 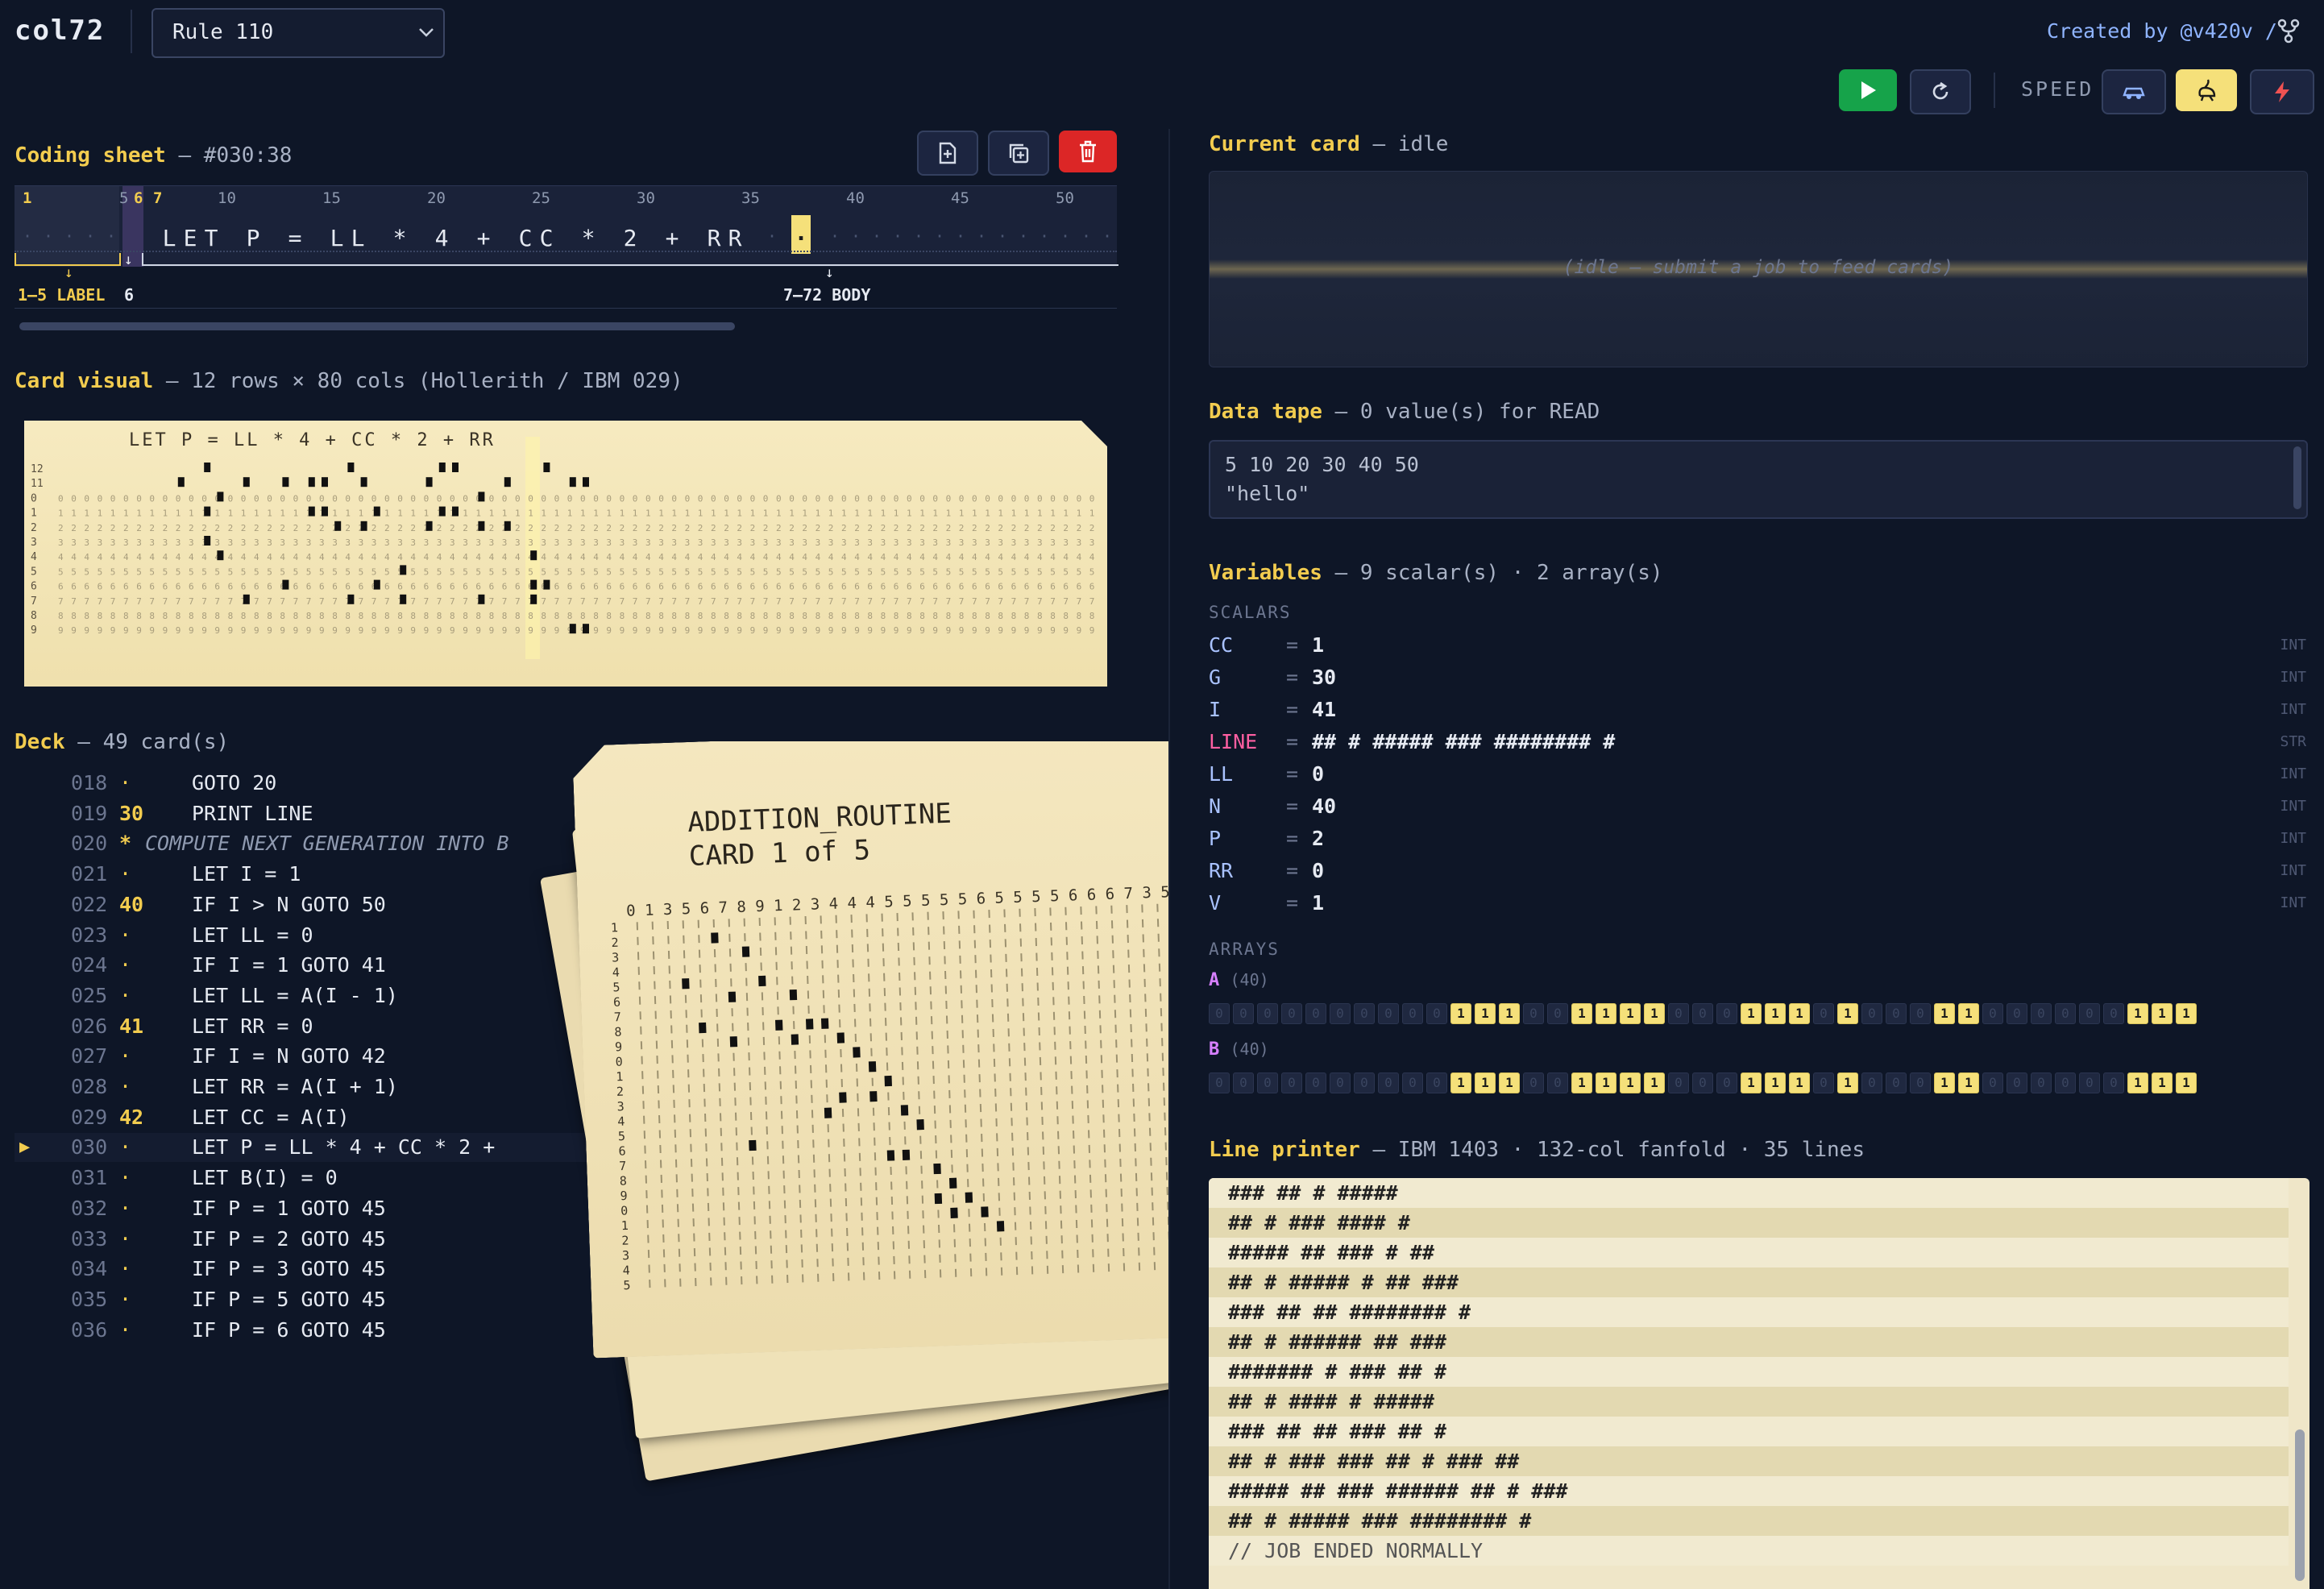 I want to click on deck-line-number: 034, so click(x=90, y=1269).